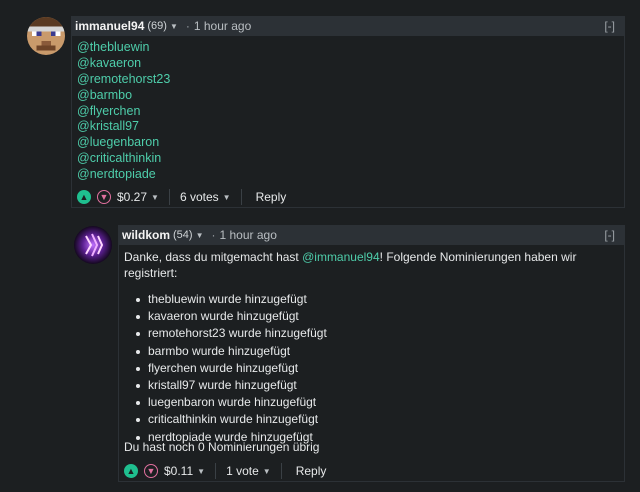 The width and height of the screenshot is (640, 492). I want to click on vote-count: 6 votes, so click(199, 197).